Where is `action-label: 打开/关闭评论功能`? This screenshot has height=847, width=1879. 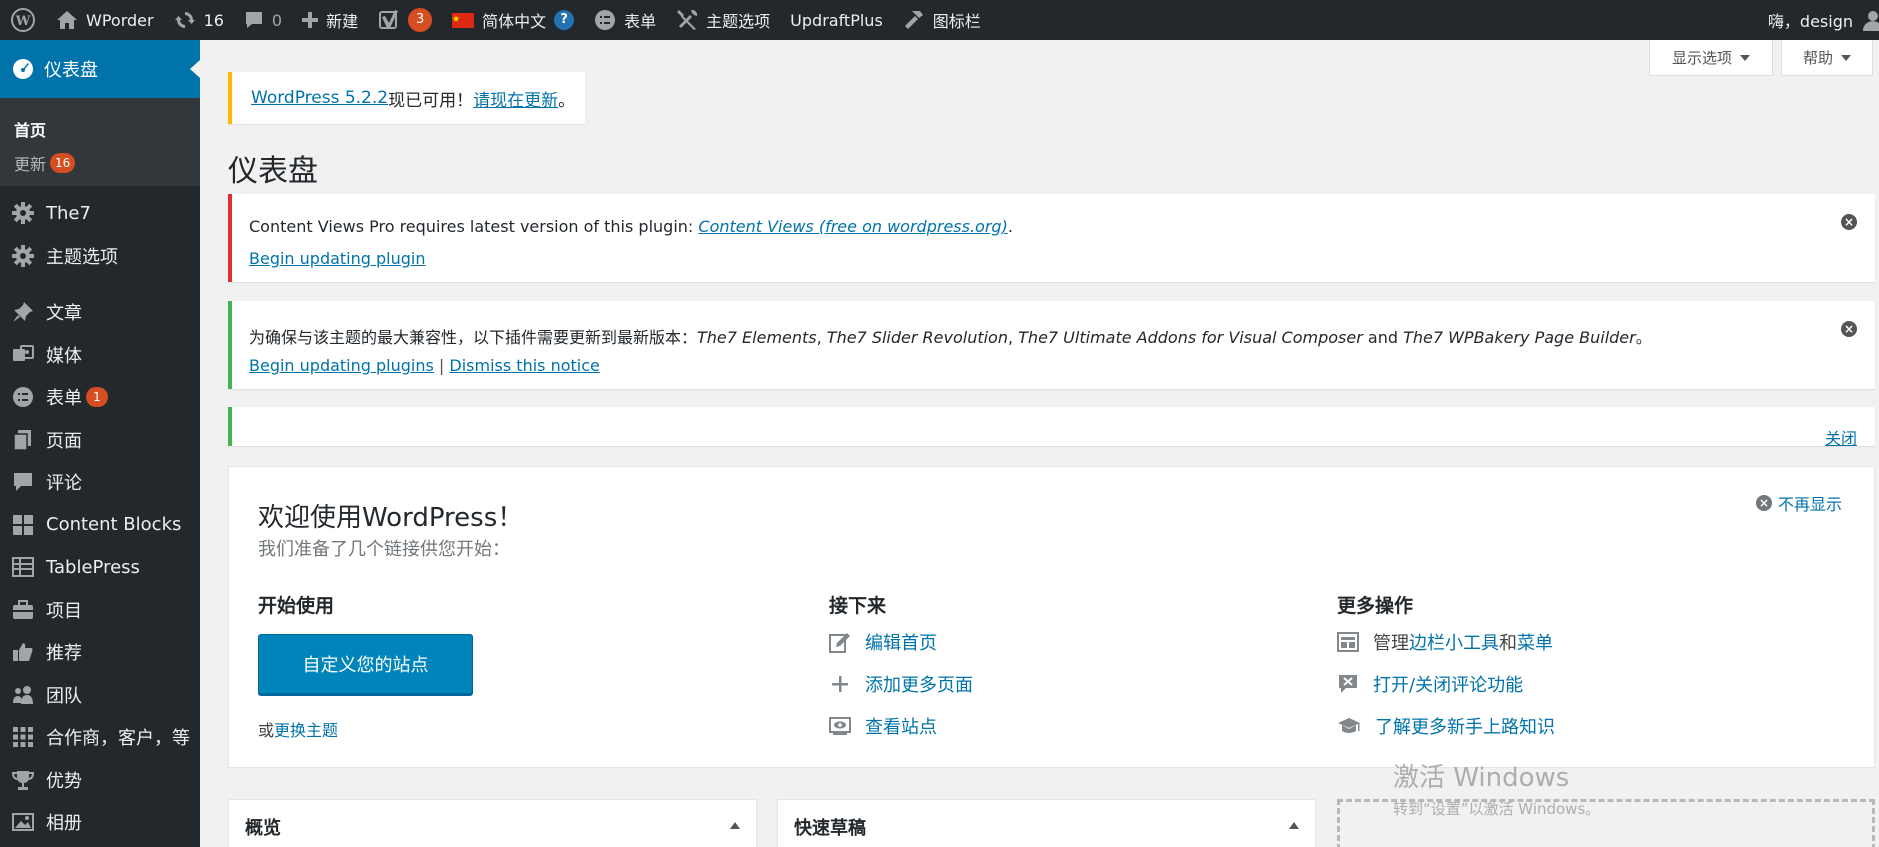 action-label: 打开/关闭评论功能 is located at coordinates (1448, 685).